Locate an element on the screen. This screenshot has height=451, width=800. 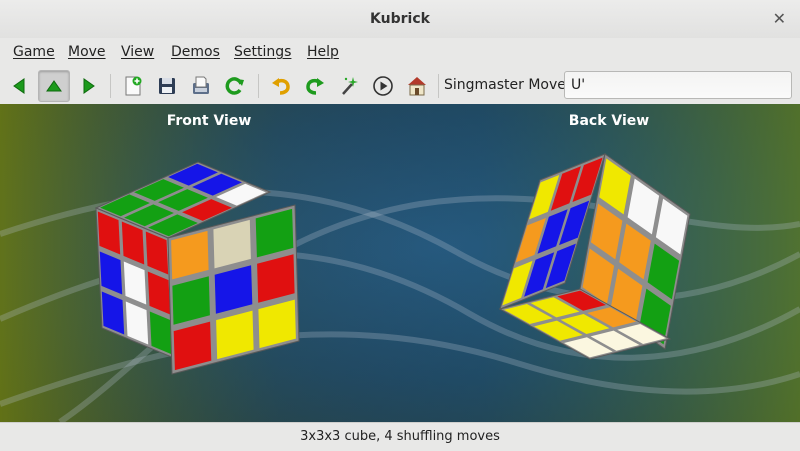
save-as-icon is located at coordinates (201, 85).